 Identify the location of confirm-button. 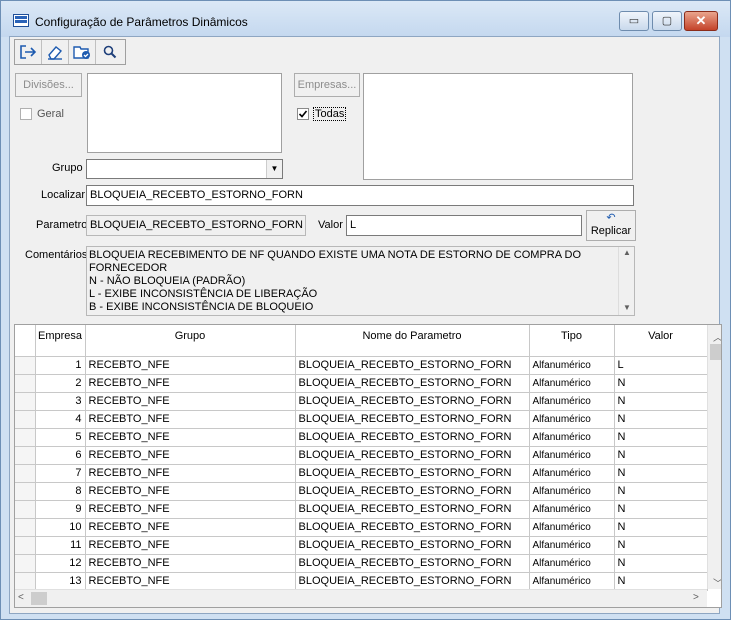
(82, 52).